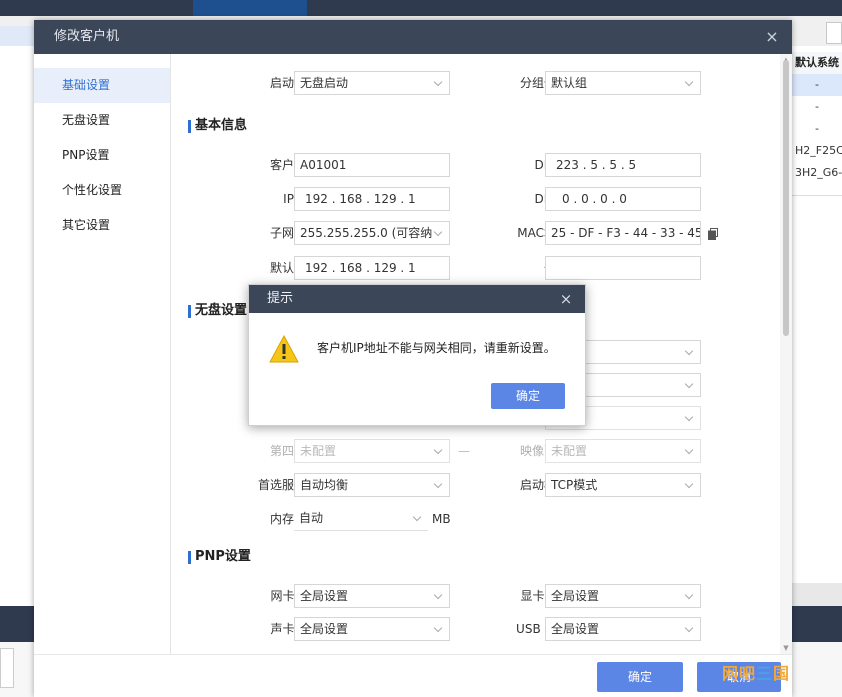 Image resolution: width=842 pixels, height=697 pixels. I want to click on nav-item-diskless: 无盘设置, so click(102, 120).